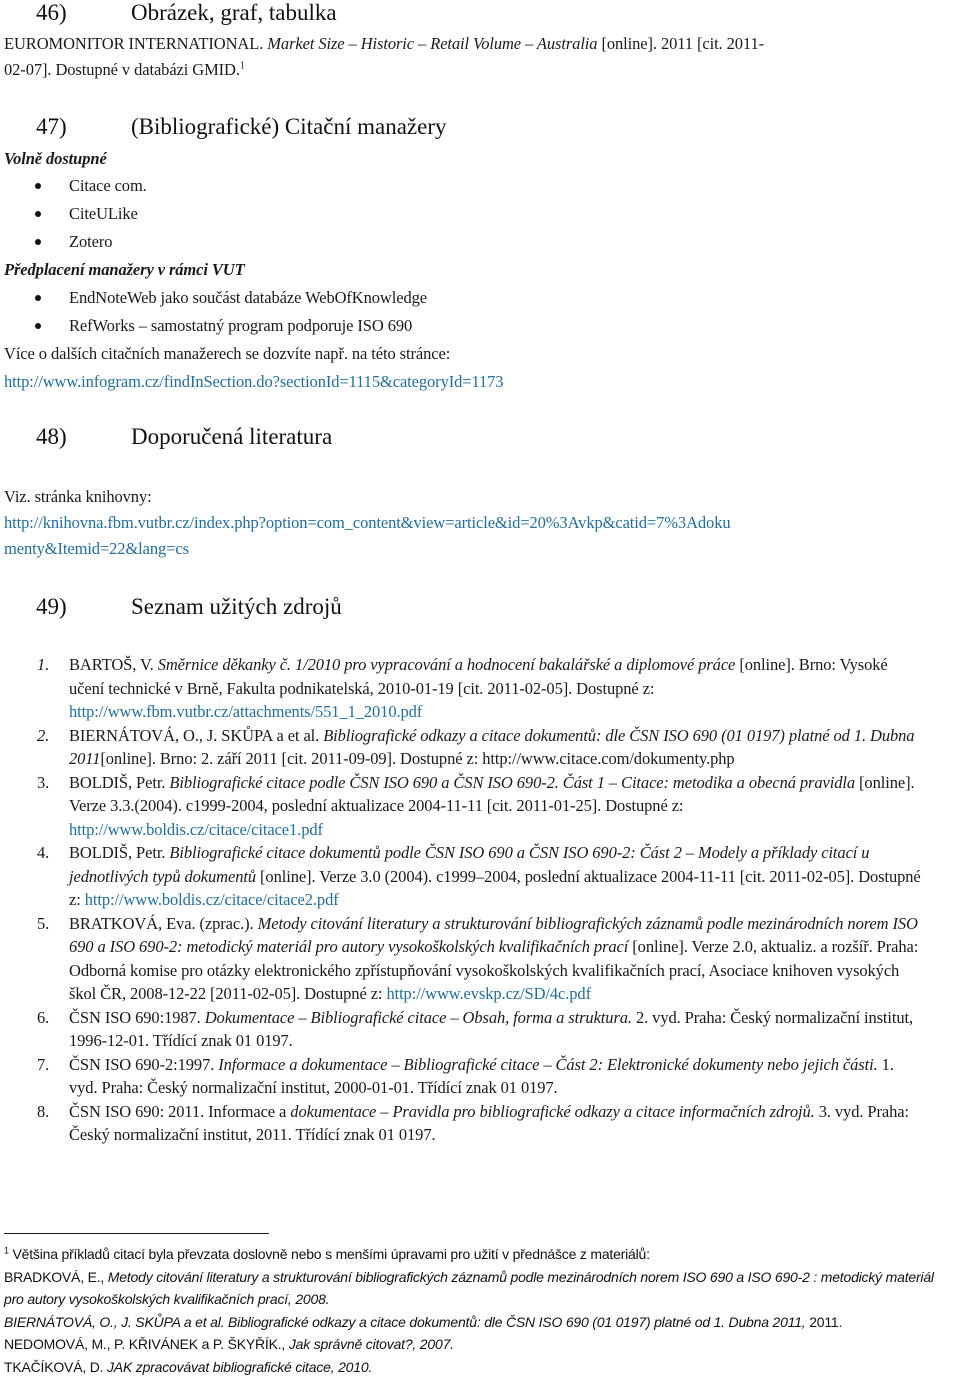  I want to click on heading-number: 48), so click(51, 436).